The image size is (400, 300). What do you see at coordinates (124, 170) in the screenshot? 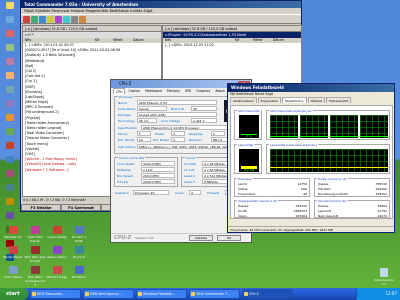
I see `multiplier-label: Multiplier` at bounding box center [124, 170].